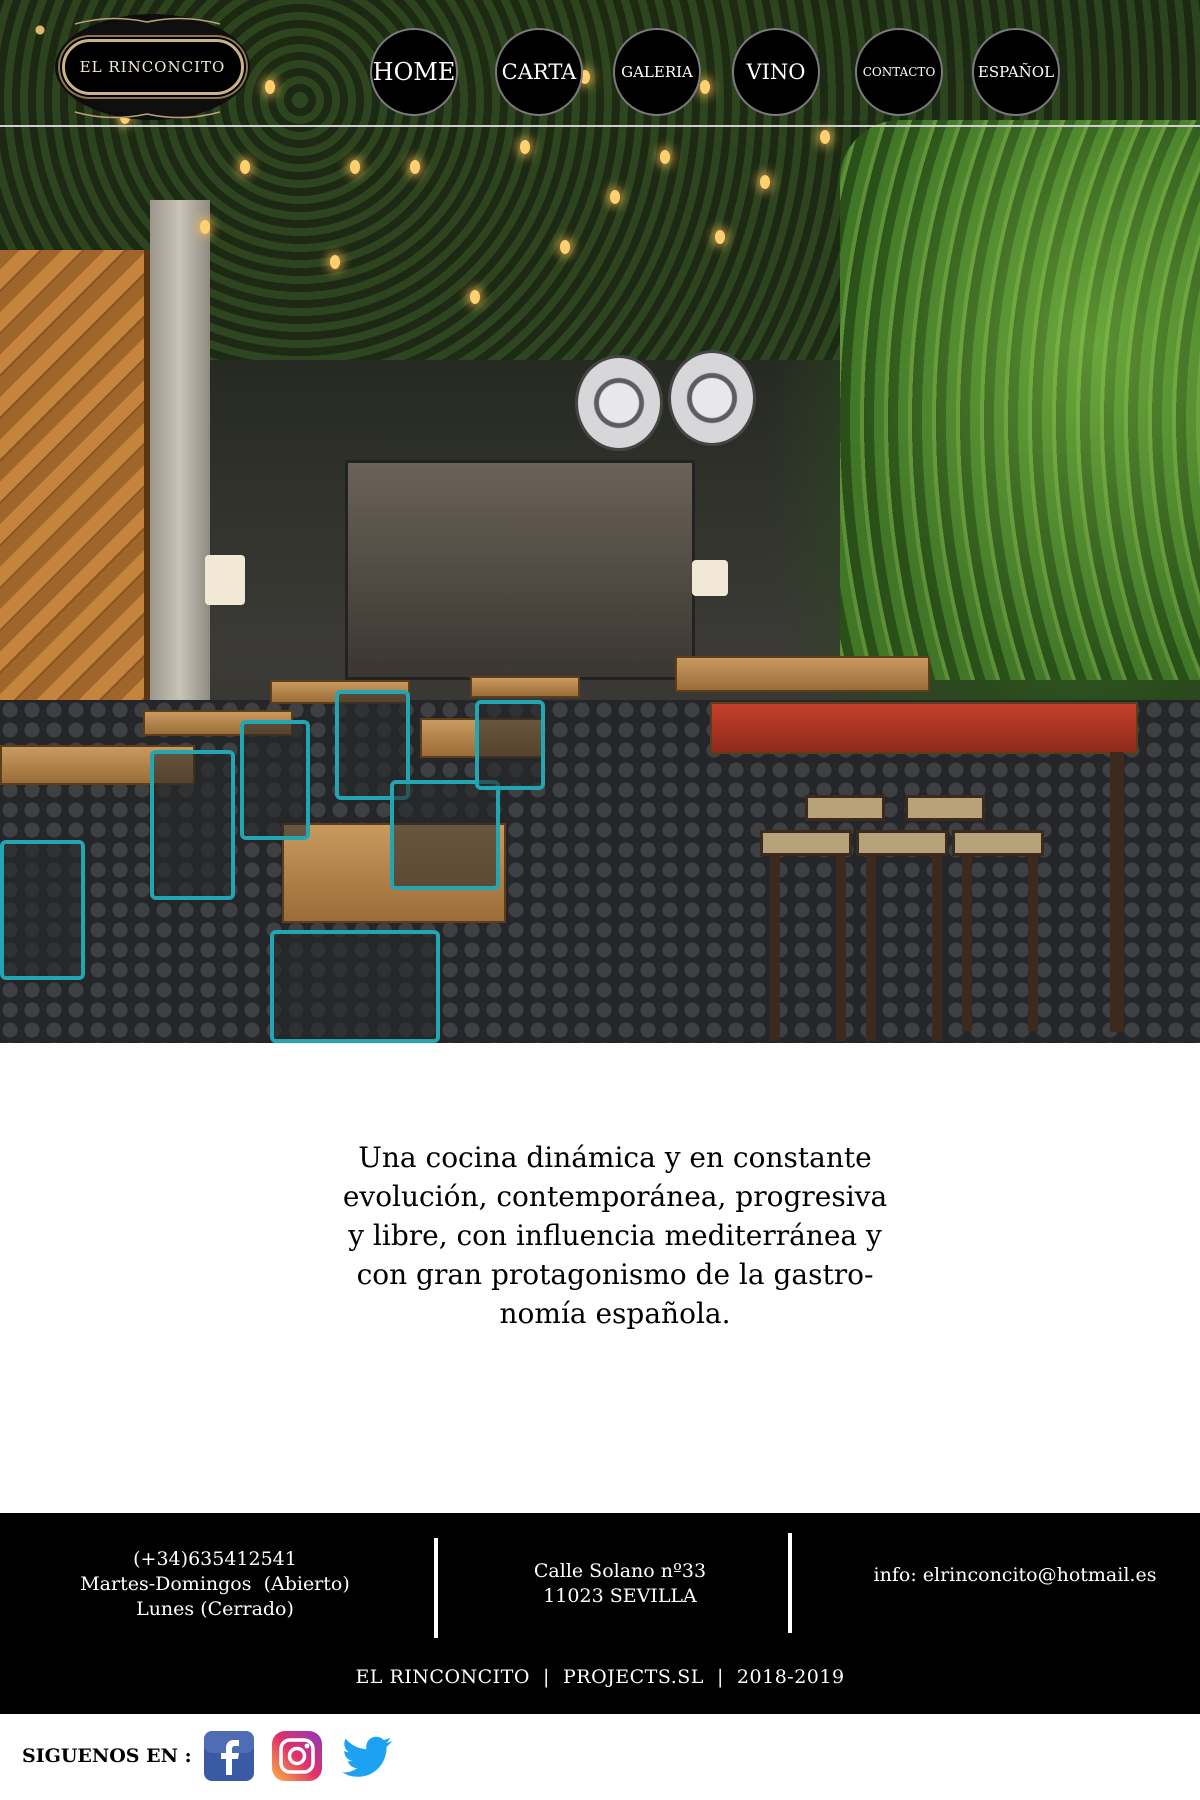 This screenshot has width=1200, height=1800. Describe the element at coordinates (720, 72) in the screenshot. I see `main-nav: HOME CARTA GALERIA VINO CONTACTO ESPAÑOL` at that location.